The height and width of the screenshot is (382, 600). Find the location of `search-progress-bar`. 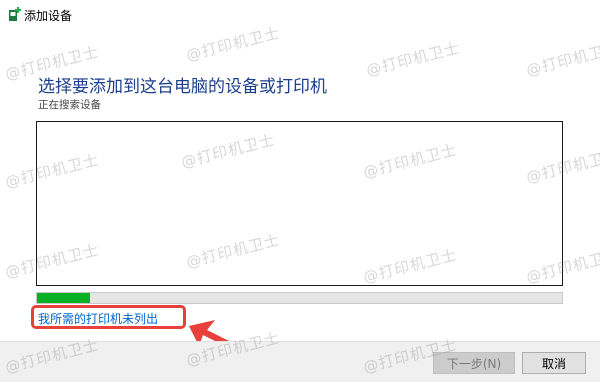

search-progress-bar is located at coordinates (299, 298).